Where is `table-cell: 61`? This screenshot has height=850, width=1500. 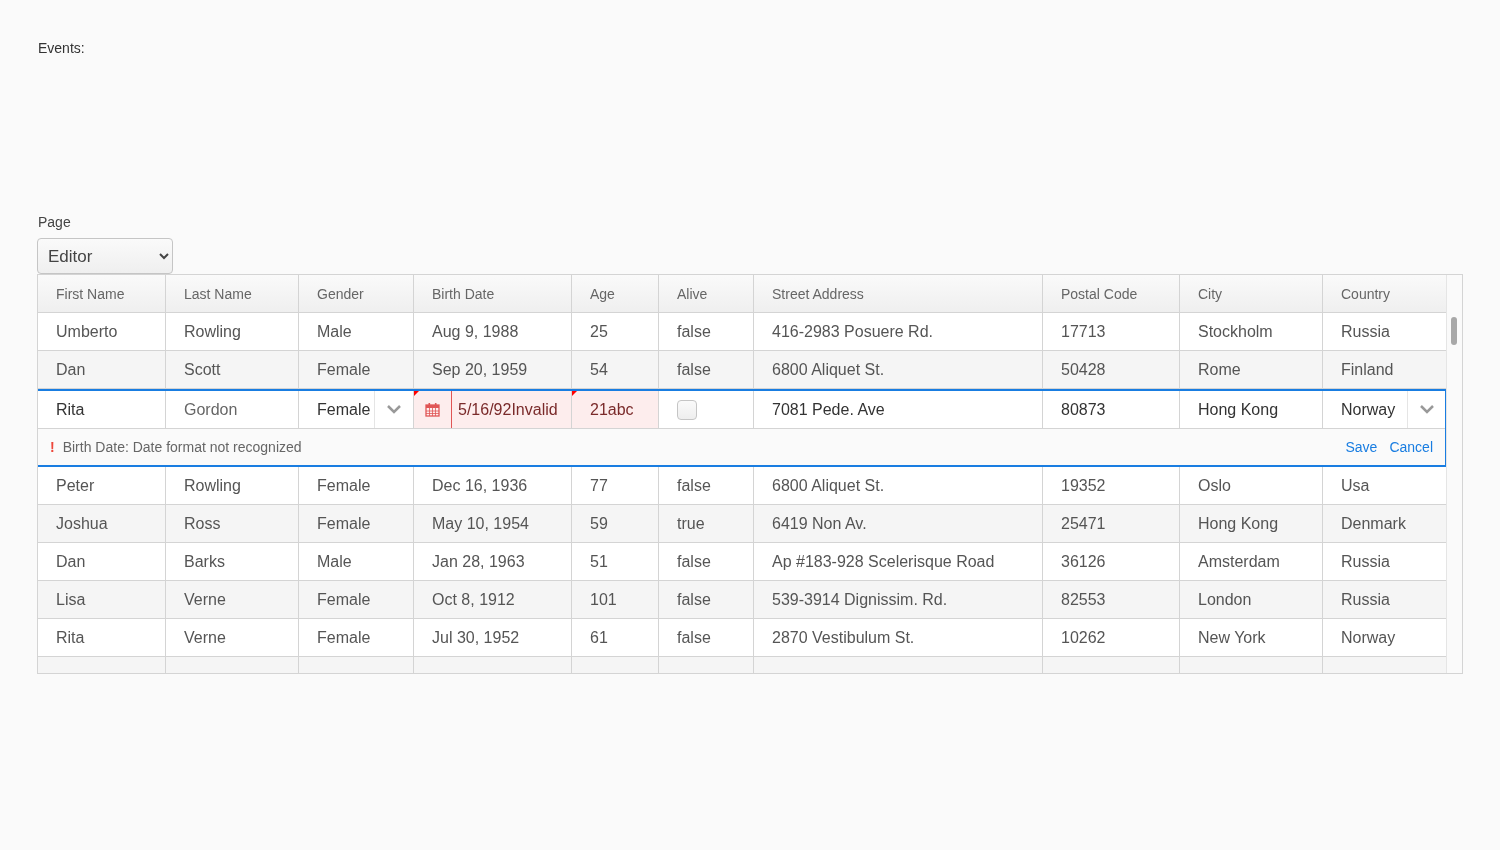
table-cell: 61 is located at coordinates (615, 637).